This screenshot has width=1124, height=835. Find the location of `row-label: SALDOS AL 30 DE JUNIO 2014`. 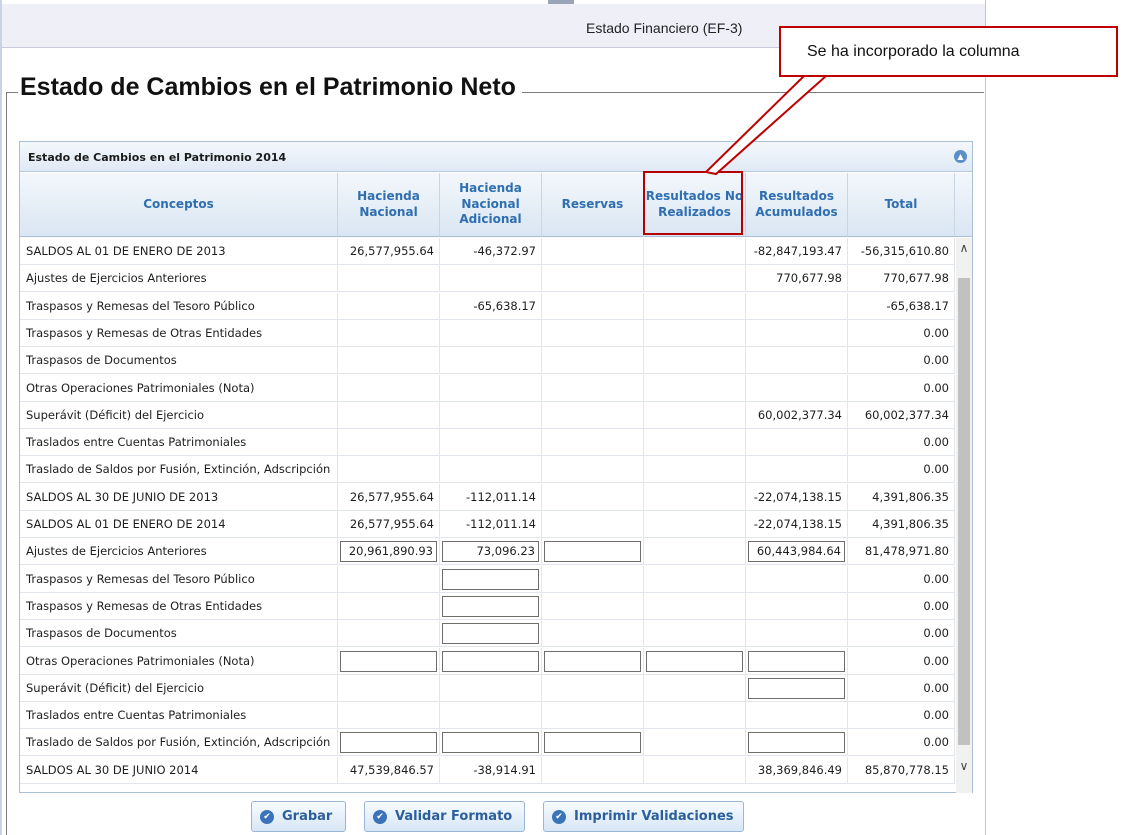

row-label: SALDOS AL 30 DE JUNIO 2014 is located at coordinates (179, 770).